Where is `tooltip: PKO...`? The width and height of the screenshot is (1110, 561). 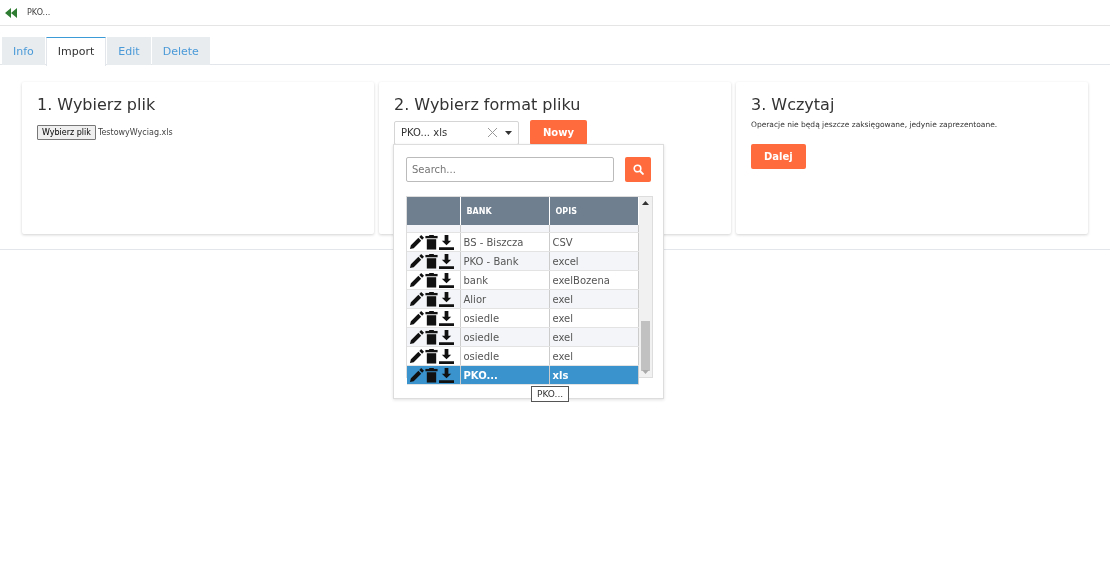
tooltip: PKO... is located at coordinates (550, 394).